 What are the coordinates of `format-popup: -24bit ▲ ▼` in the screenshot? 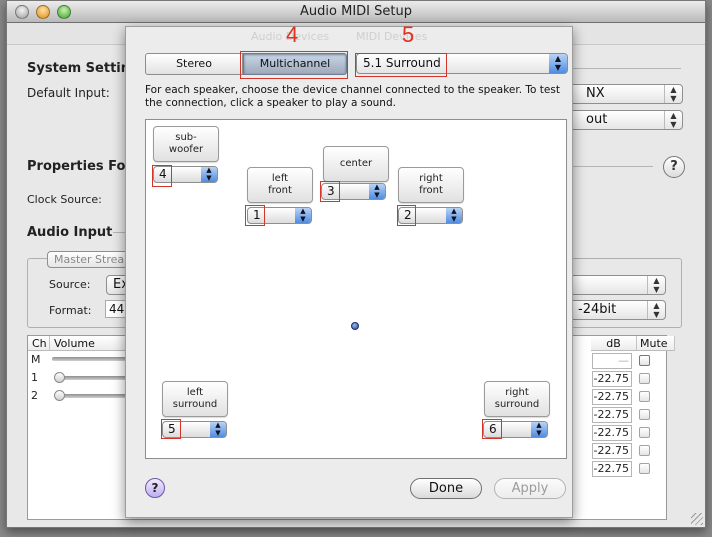 It's located at (616, 310).